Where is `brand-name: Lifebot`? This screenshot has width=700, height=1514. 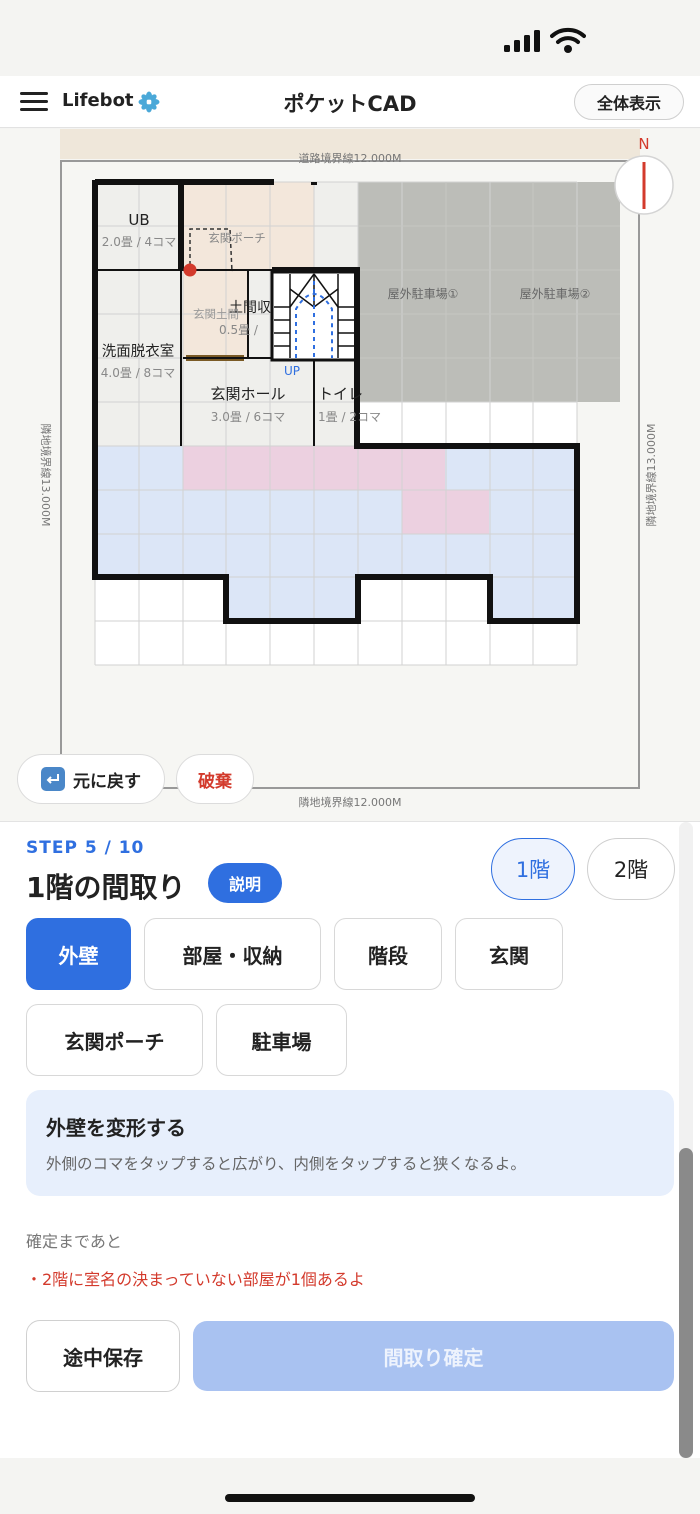
brand-name: Lifebot is located at coordinates (98, 100).